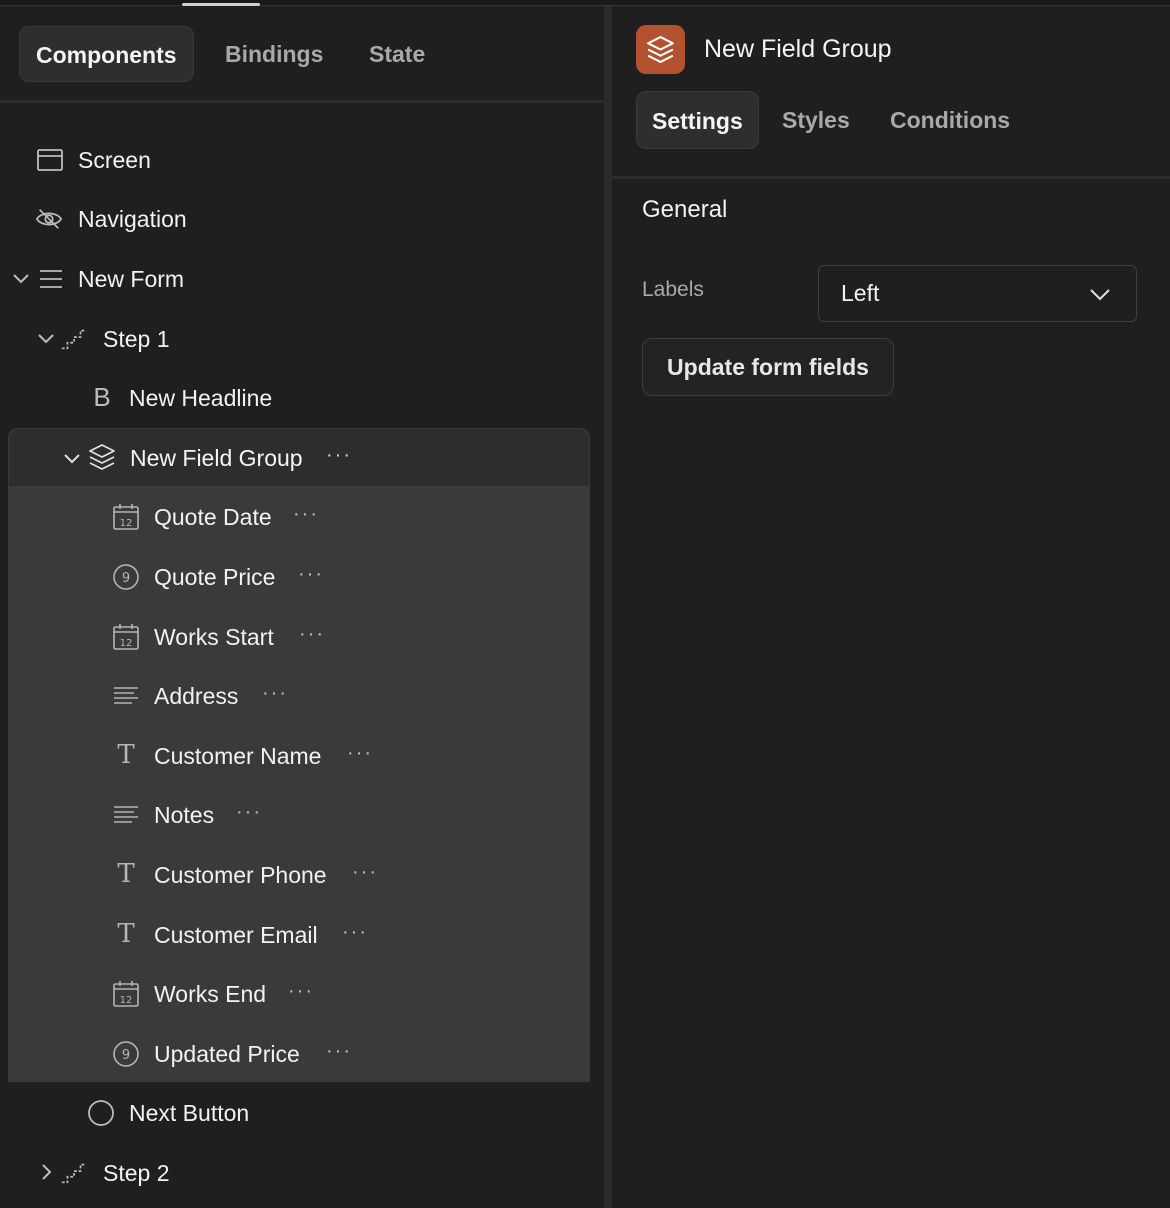 The width and height of the screenshot is (1170, 1208). I want to click on tree-item-label: Customer Name, so click(238, 756).